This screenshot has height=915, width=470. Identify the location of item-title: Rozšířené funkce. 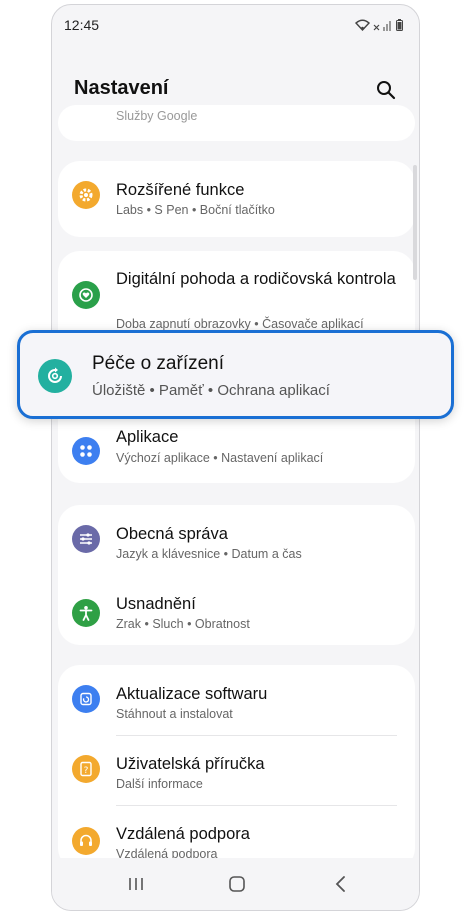
(180, 190).